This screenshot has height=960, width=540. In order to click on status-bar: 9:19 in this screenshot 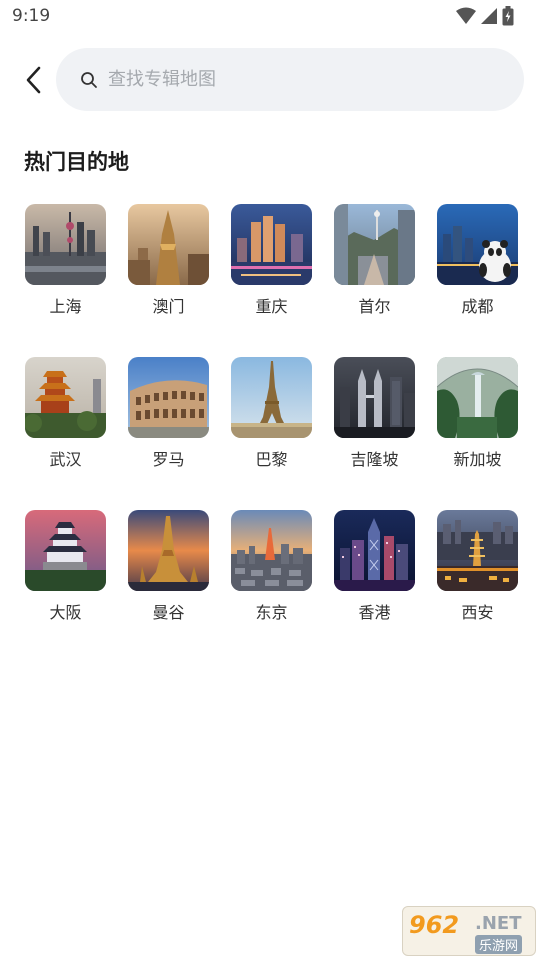, I will do `click(270, 17)`.